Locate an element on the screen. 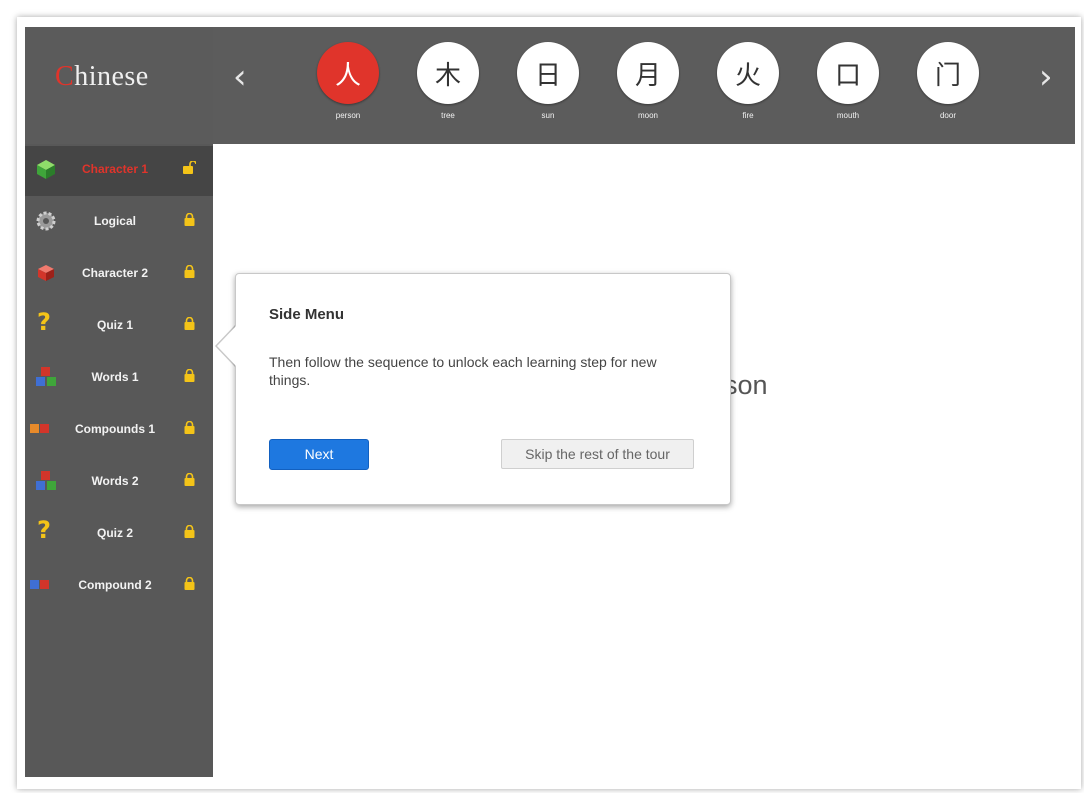 This screenshot has height=793, width=1084. character-glyph: 日 is located at coordinates (548, 73).